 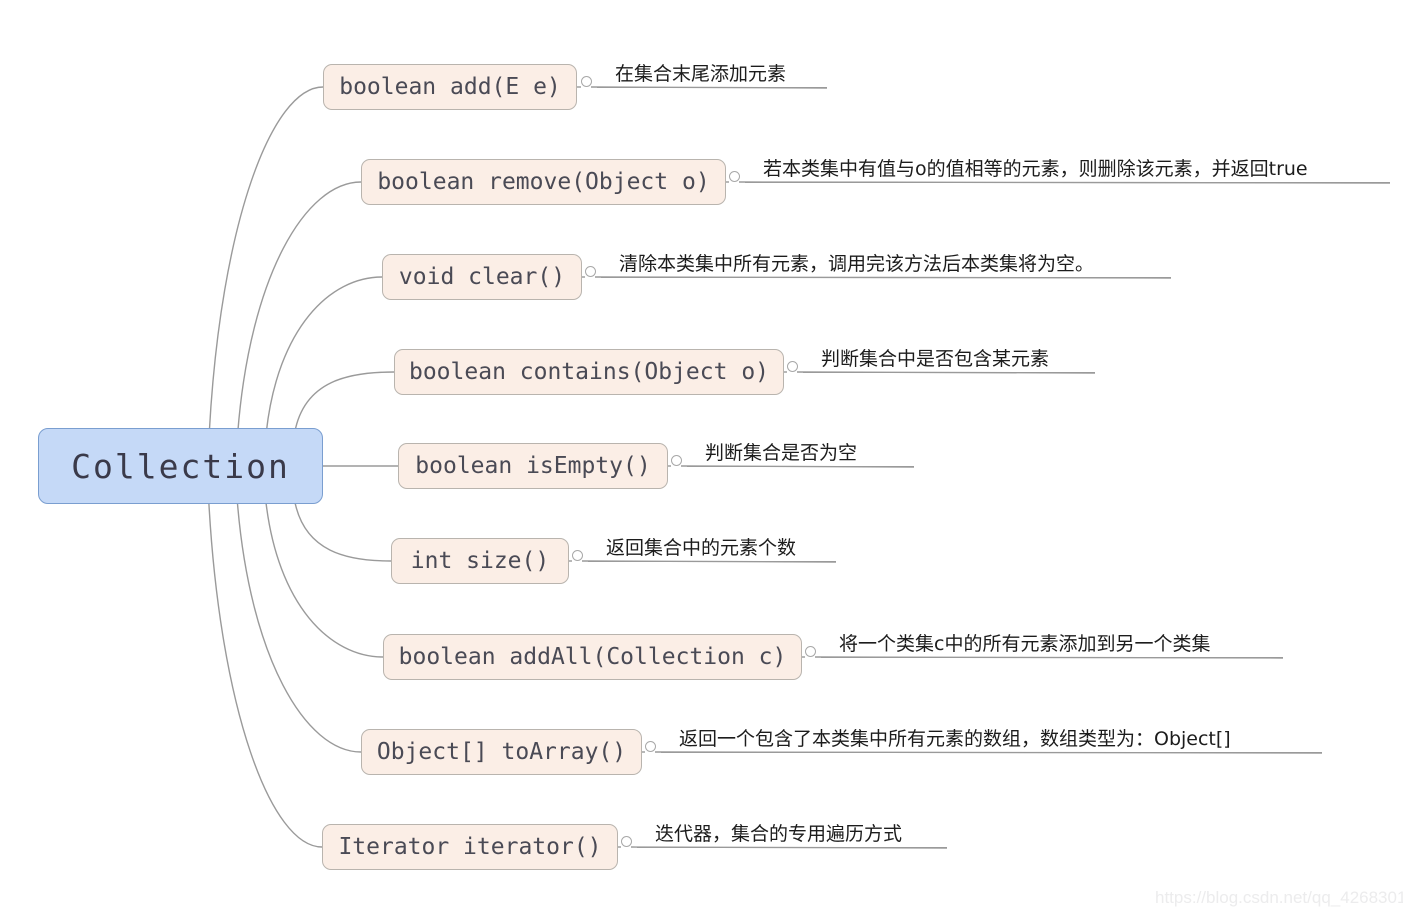 I want to click on method-node-label: void clear(), so click(x=482, y=277).